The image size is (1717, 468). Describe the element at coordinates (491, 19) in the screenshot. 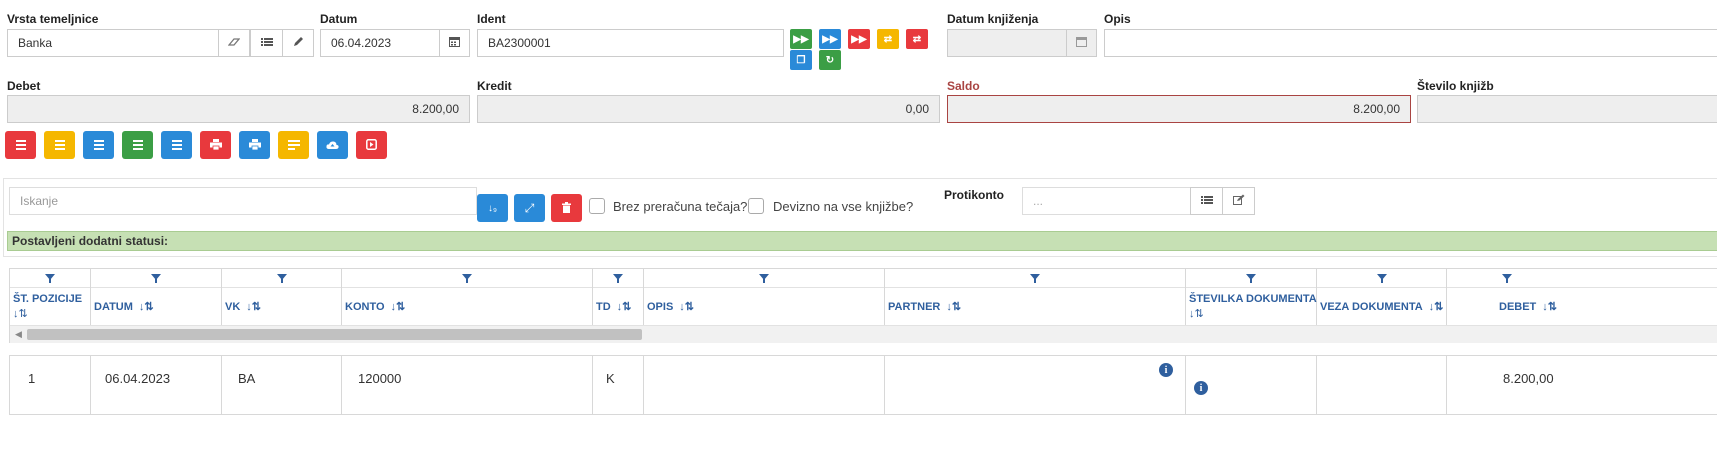

I see `ident-label: Ident` at that location.